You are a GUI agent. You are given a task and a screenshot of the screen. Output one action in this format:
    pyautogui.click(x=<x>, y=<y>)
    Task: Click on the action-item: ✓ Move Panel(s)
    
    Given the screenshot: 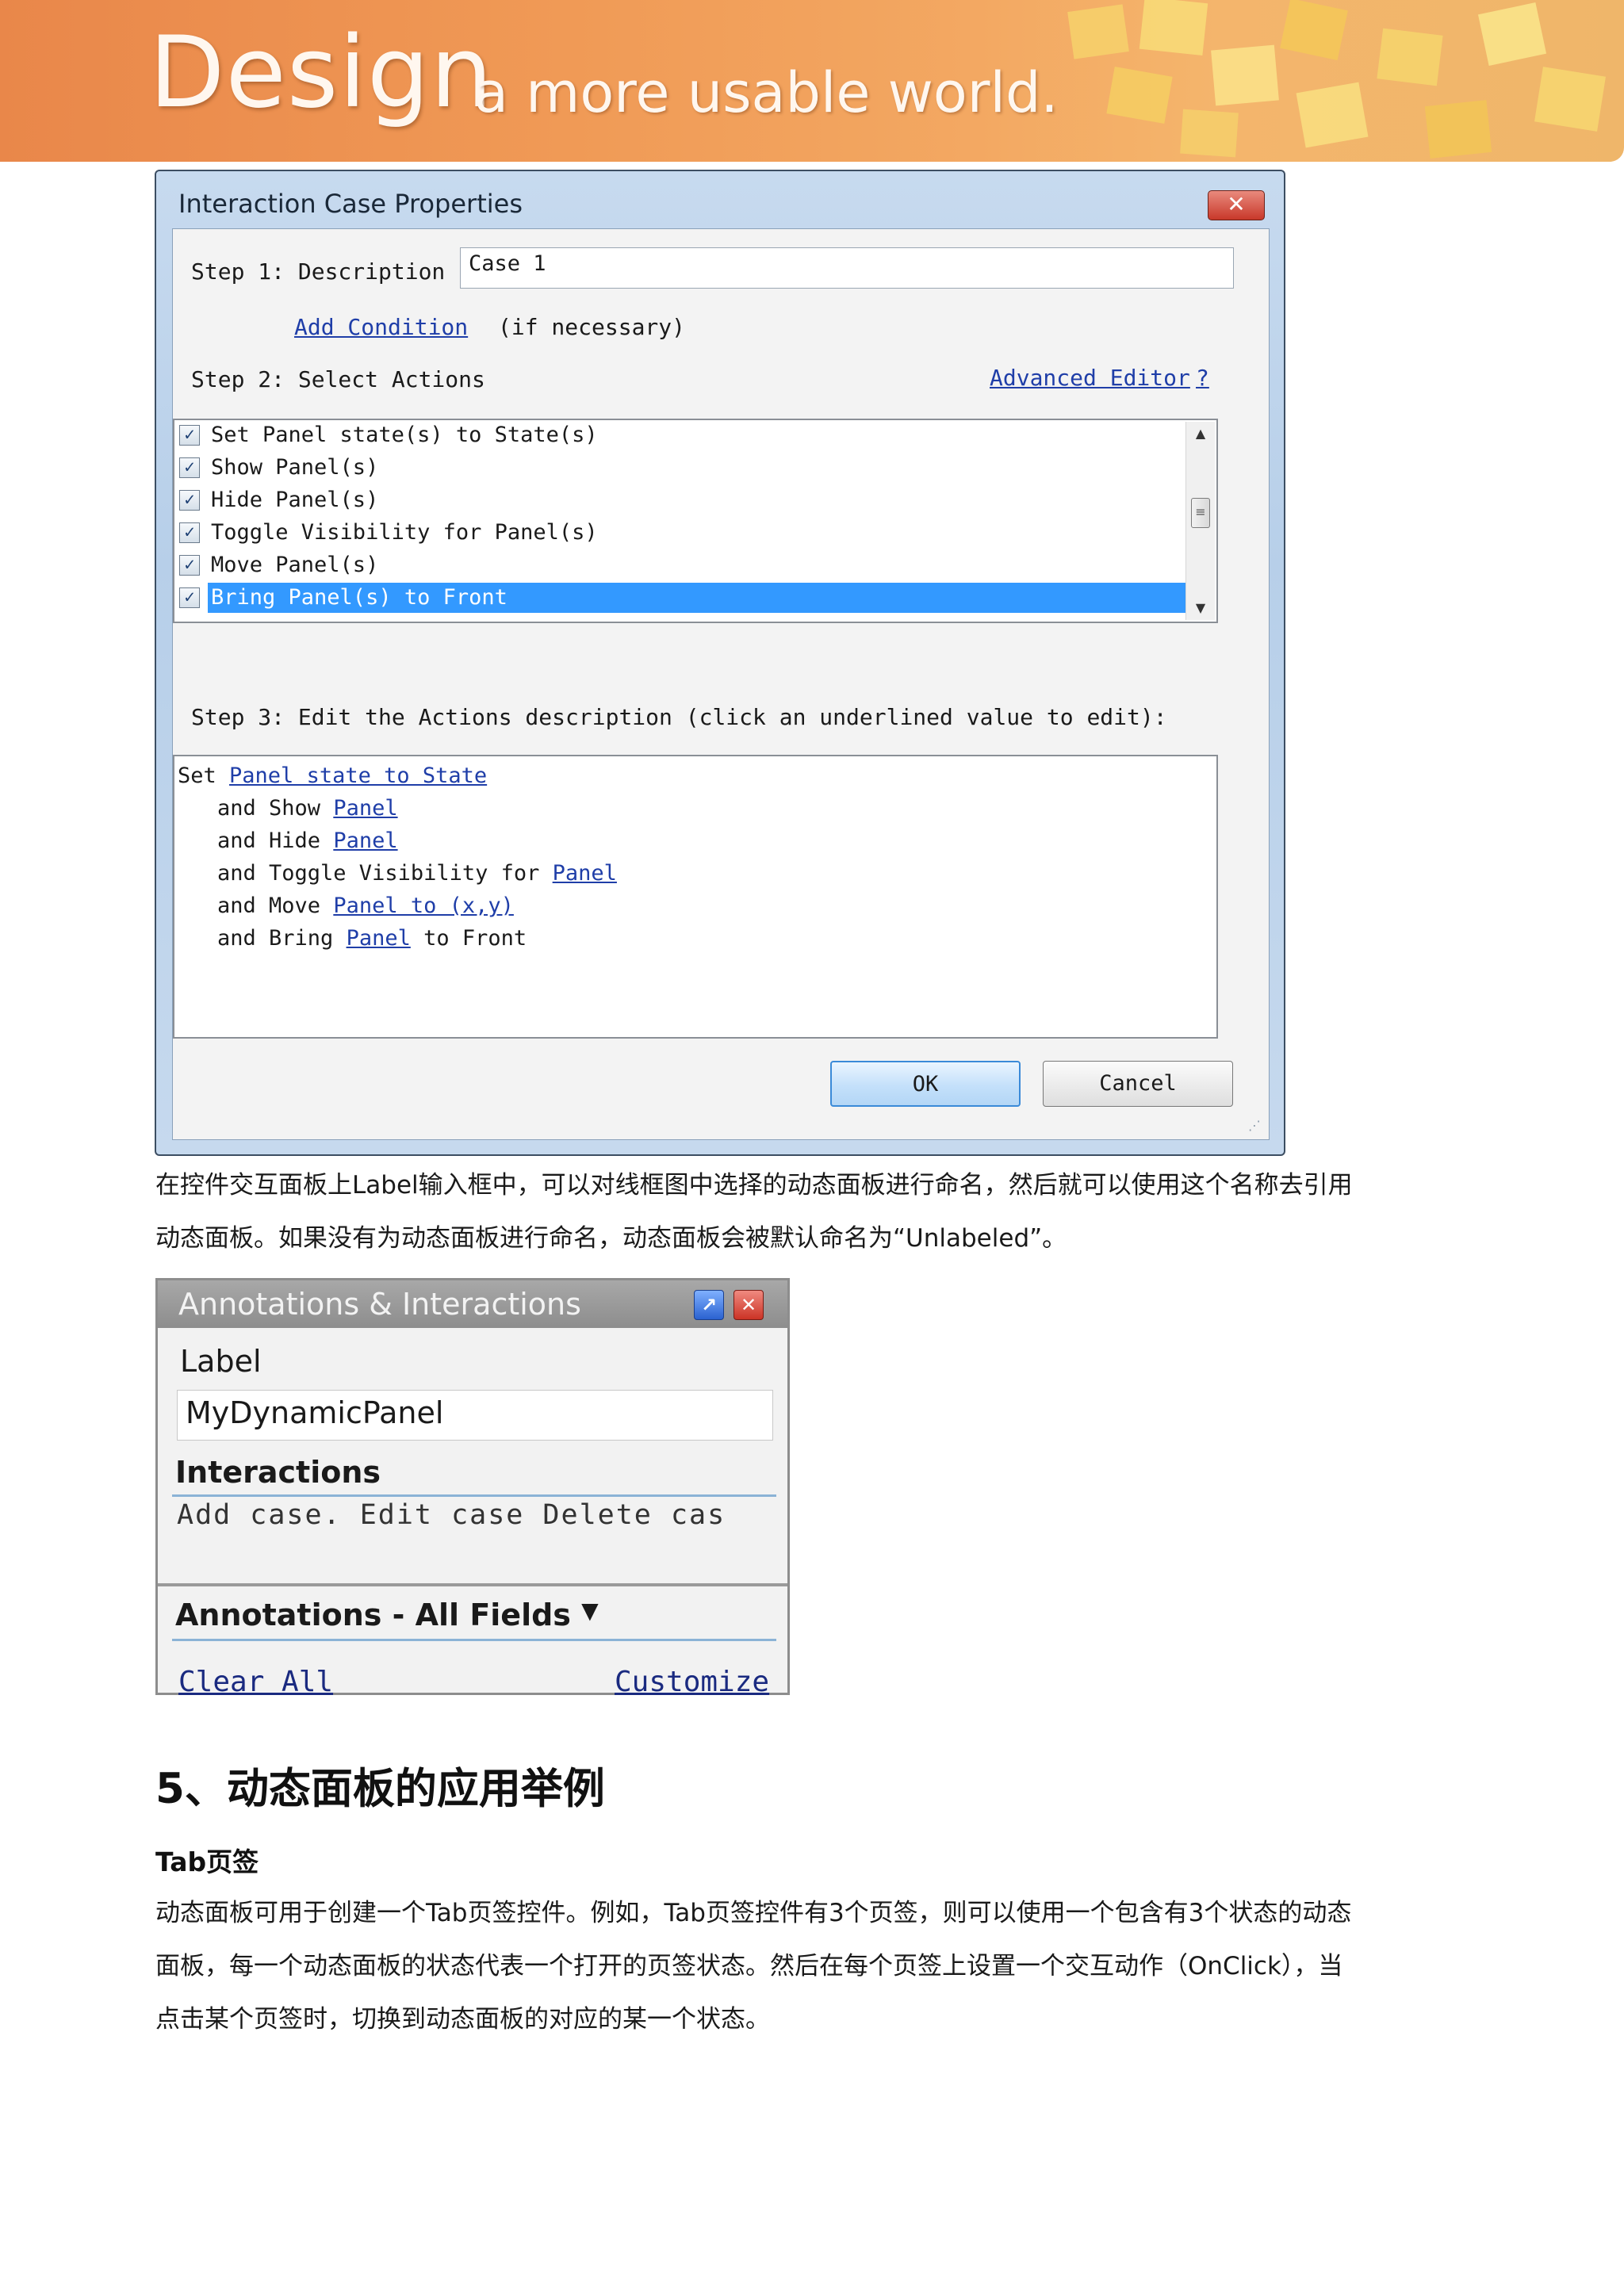 What is the action you would take?
    pyautogui.click(x=682, y=565)
    